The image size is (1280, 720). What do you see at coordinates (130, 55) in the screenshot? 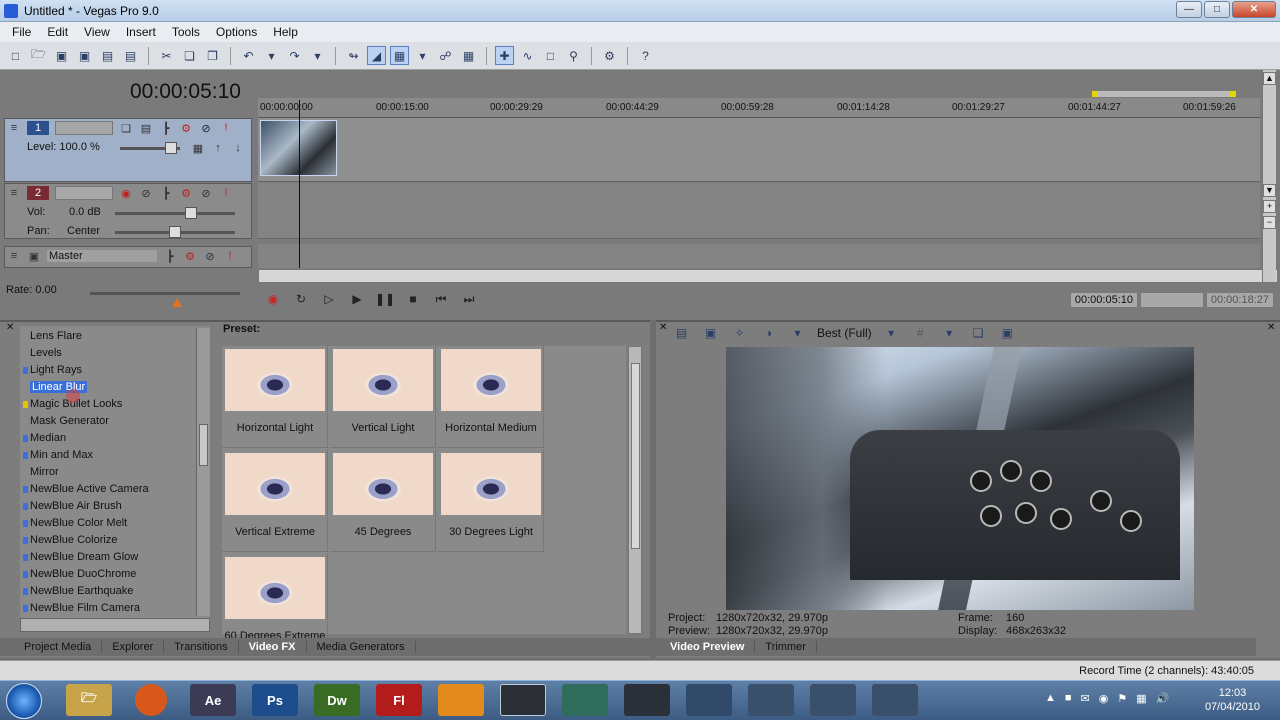
I see `properties-icon: ▤` at bounding box center [130, 55].